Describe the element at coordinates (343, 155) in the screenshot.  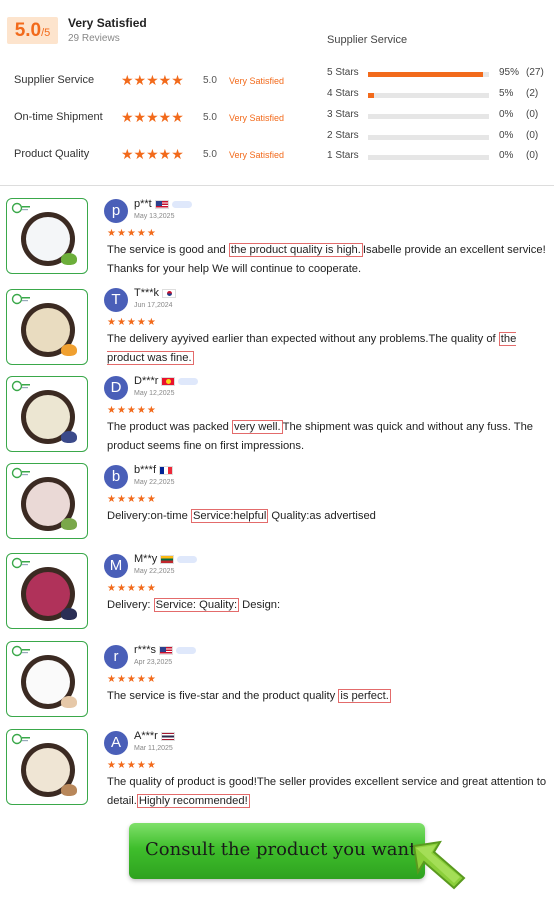
I see `distribution-label: 1 Stars` at that location.